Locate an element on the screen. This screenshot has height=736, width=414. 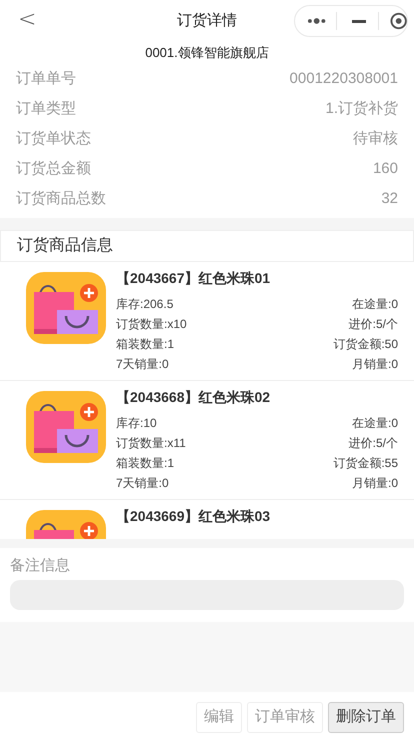
product-stat: 库存:206.5 is located at coordinates (145, 304).